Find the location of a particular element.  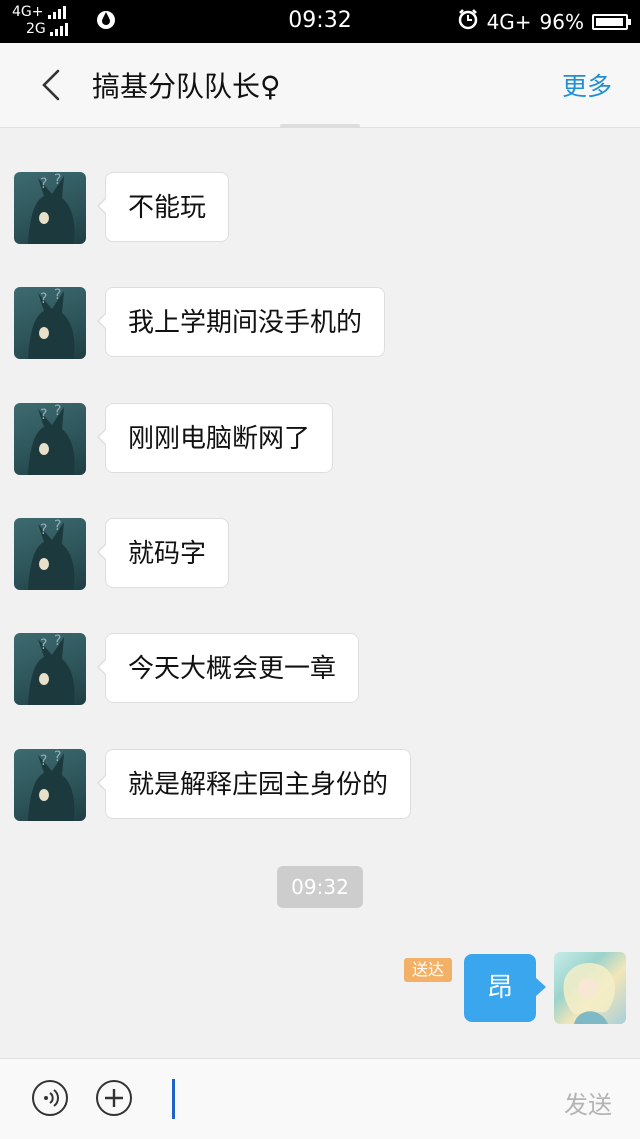

back-arrow-icon is located at coordinates (54, 85).